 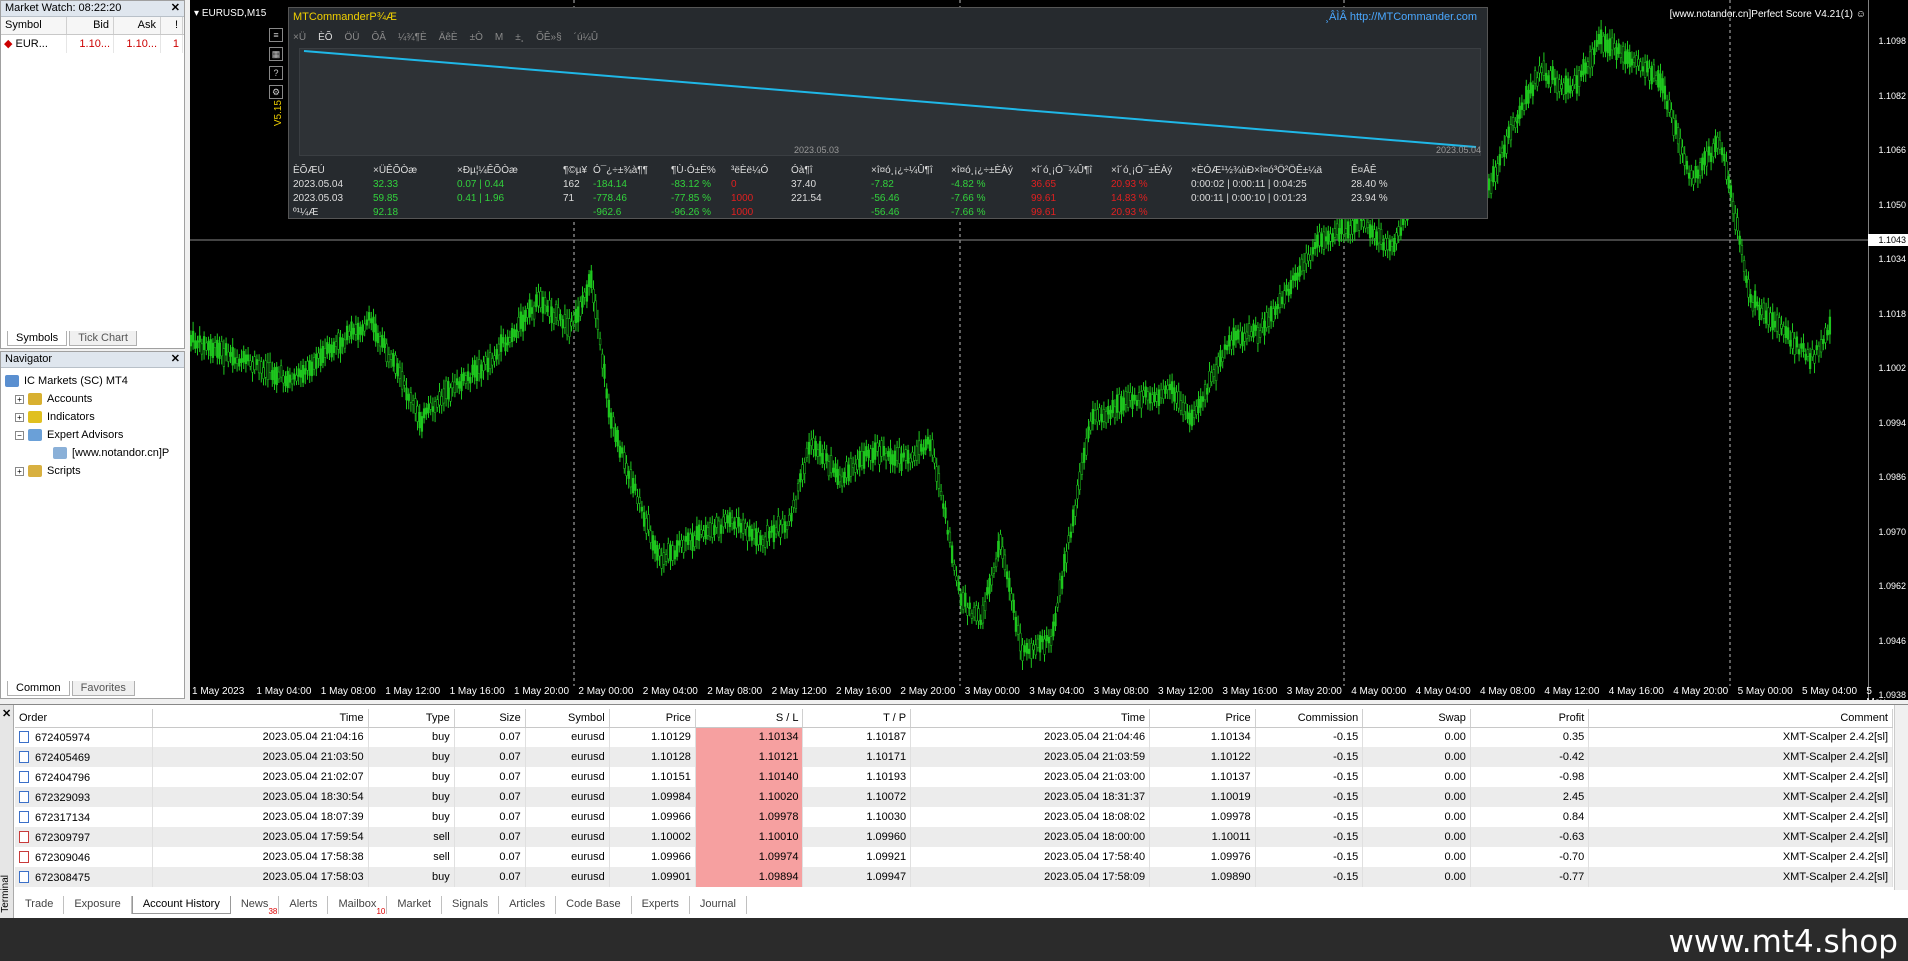 What do you see at coordinates (63, 757) in the screenshot?
I see `order-id: 672405469` at bounding box center [63, 757].